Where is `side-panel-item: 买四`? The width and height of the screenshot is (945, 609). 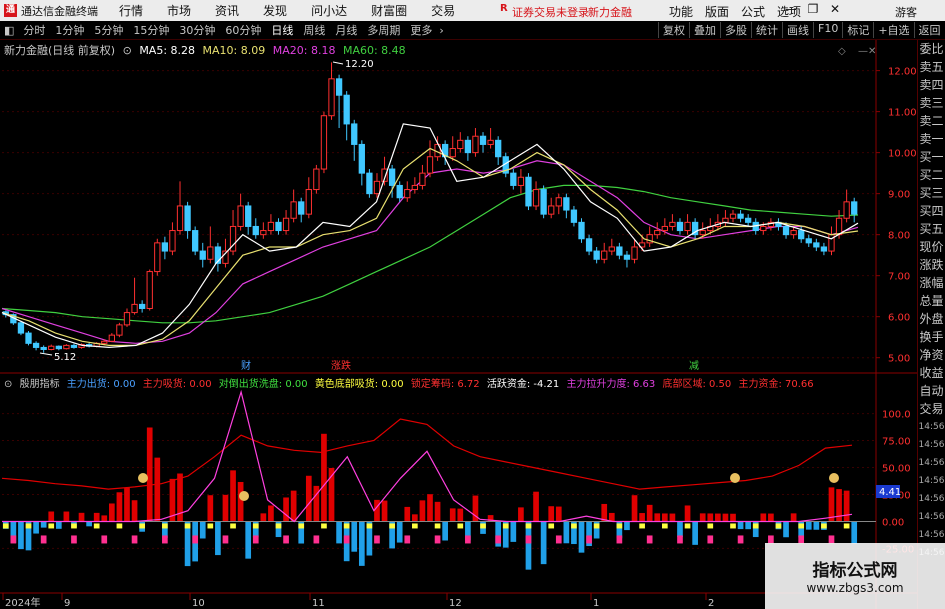
side-panel-item: 买四 is located at coordinates (931, 211).